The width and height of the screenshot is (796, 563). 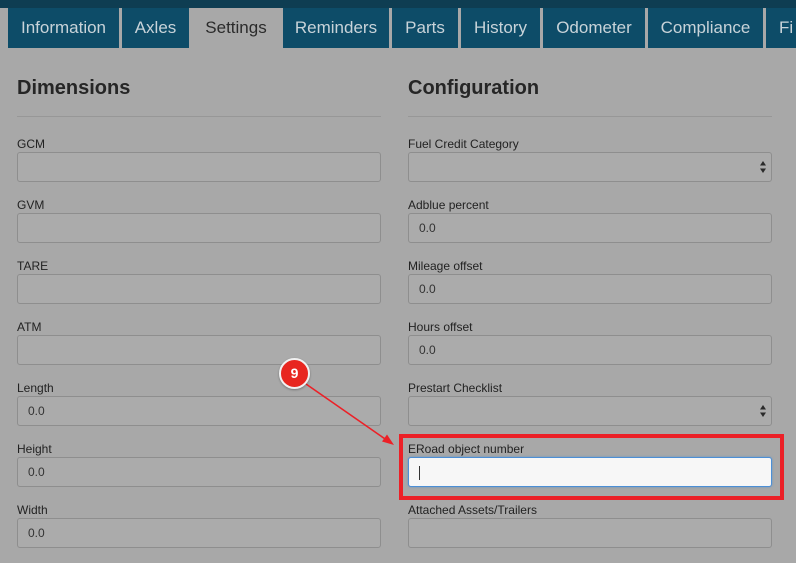 I want to click on configuration-divider, so click(x=590, y=116).